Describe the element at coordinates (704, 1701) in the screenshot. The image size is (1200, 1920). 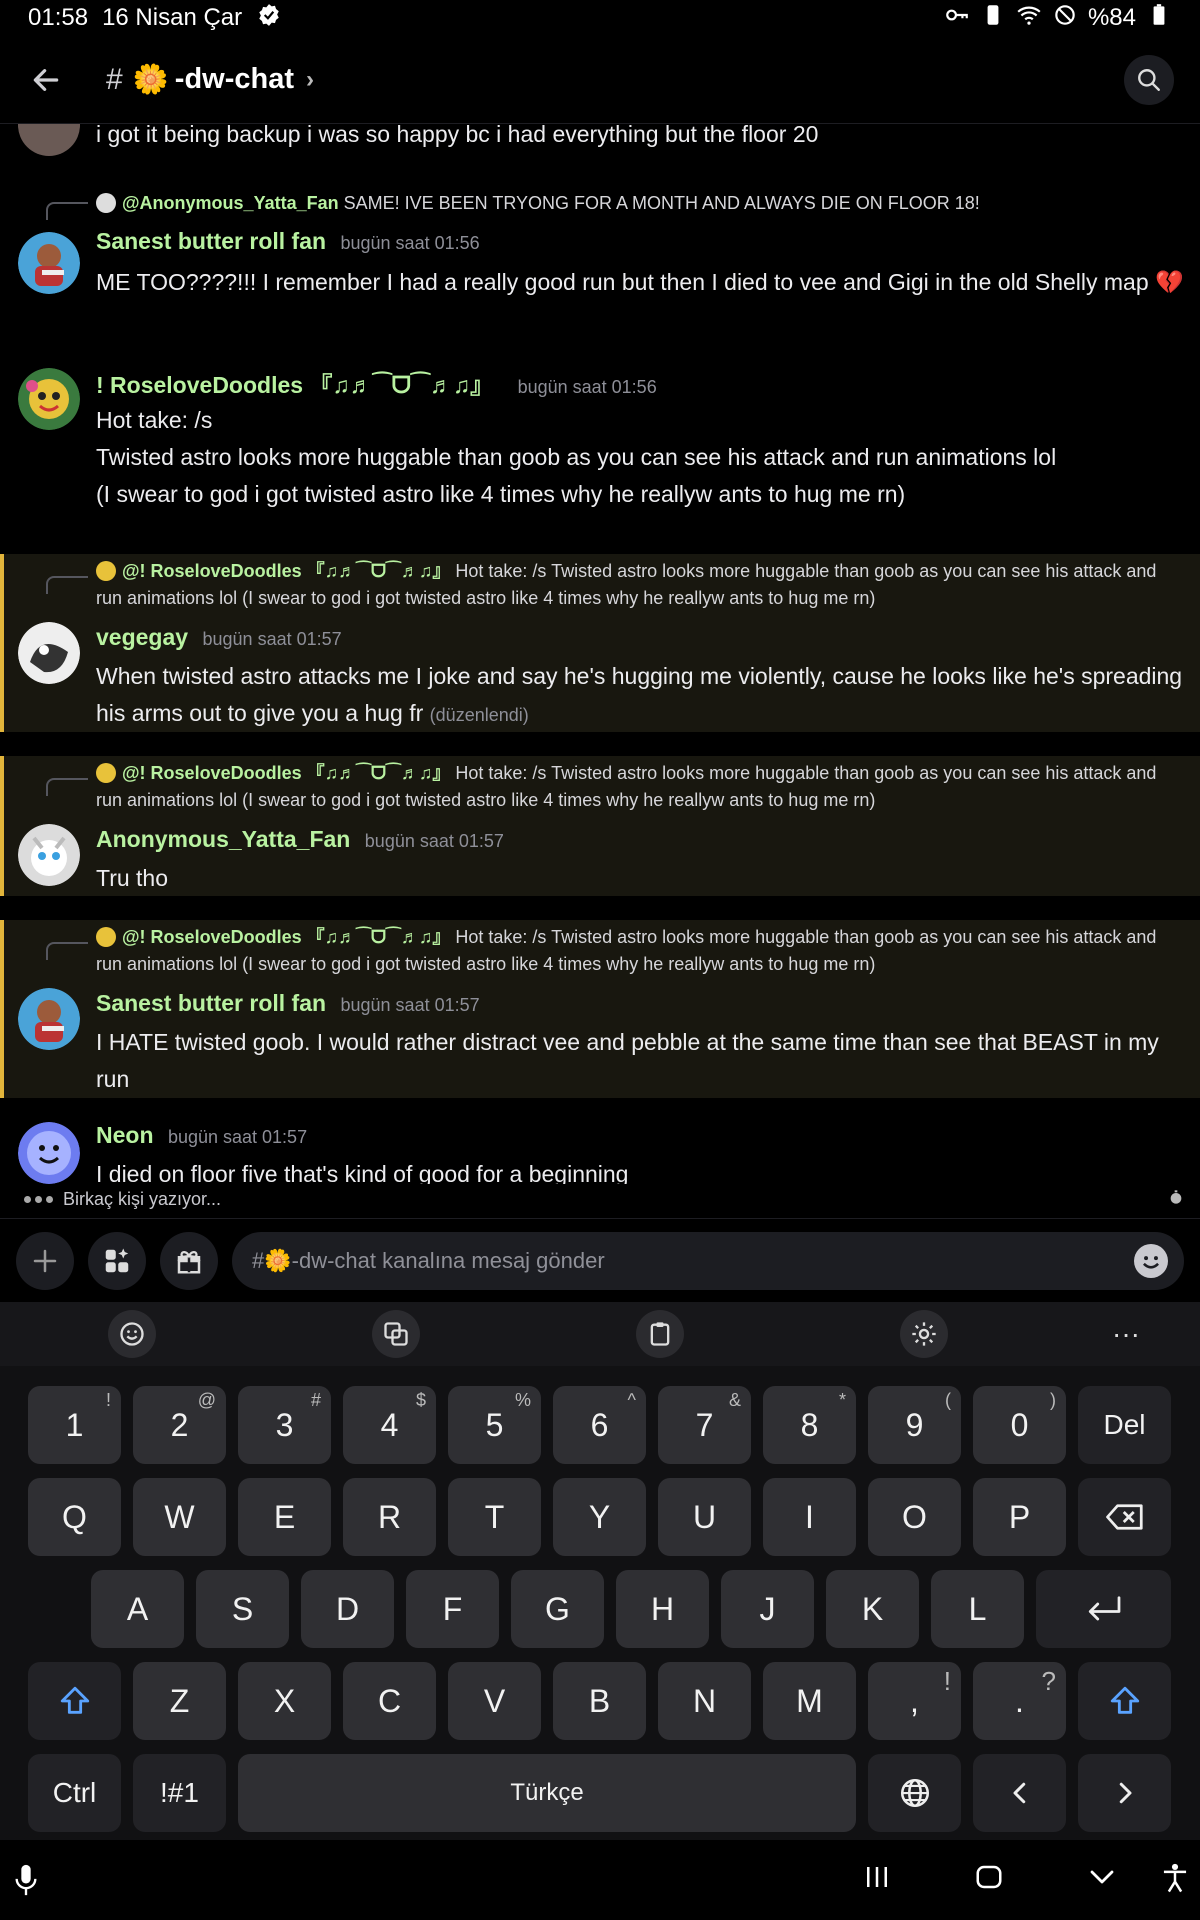
I see `key-n: N` at that location.